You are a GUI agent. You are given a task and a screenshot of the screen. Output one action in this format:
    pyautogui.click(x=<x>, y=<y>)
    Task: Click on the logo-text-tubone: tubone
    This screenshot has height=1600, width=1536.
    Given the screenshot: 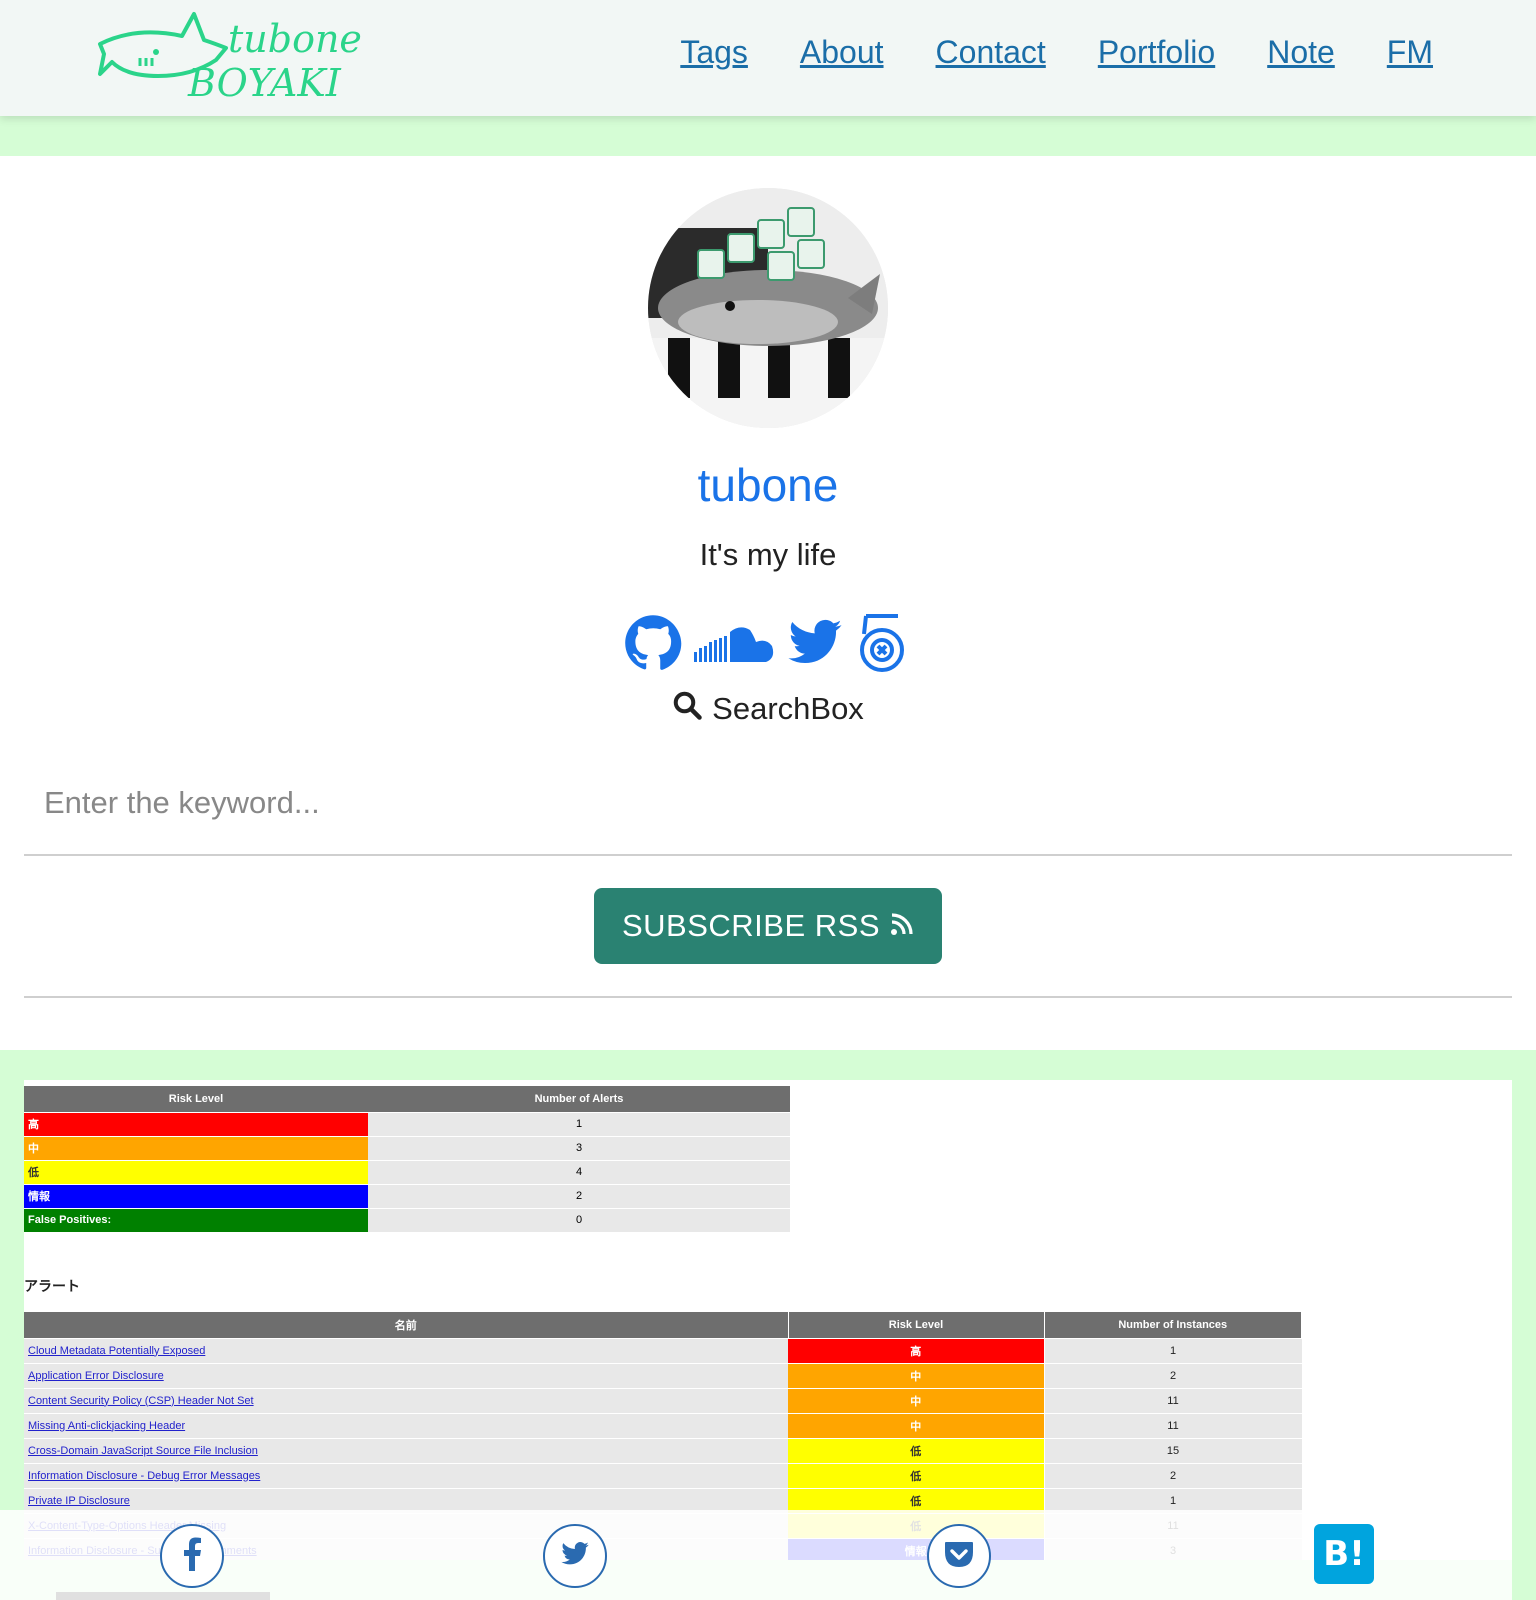 What is the action you would take?
    pyautogui.click(x=295, y=39)
    